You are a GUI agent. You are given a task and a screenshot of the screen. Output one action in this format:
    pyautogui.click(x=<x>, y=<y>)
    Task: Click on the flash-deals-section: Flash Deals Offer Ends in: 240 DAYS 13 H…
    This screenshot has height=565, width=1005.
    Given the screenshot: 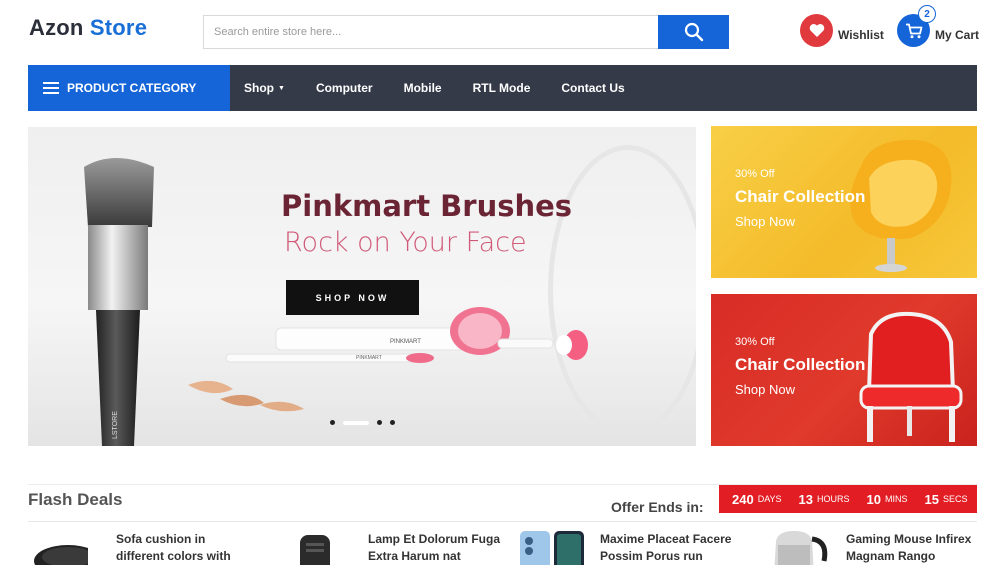 What is the action you would take?
    pyautogui.click(x=502, y=524)
    